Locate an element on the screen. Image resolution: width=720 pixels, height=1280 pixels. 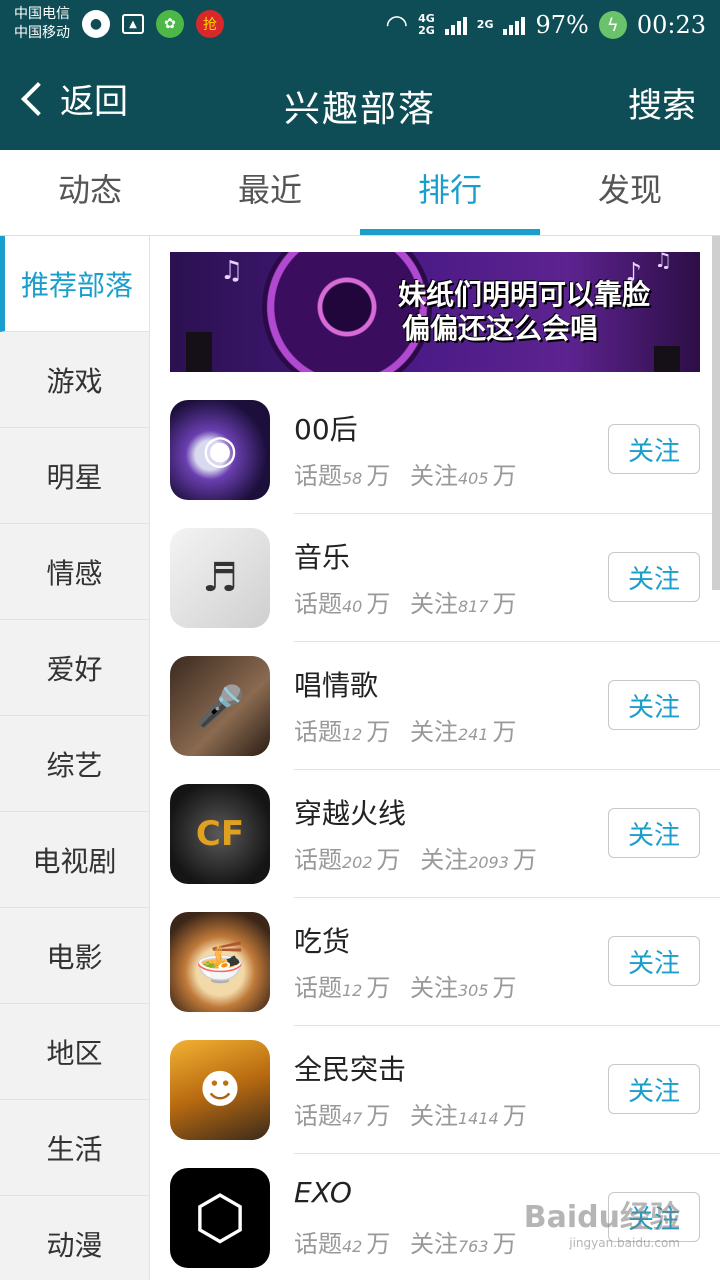
list-item: CF 穿越火线 话题202 万 关注2093 万 关注 is located at coordinates (435, 834).